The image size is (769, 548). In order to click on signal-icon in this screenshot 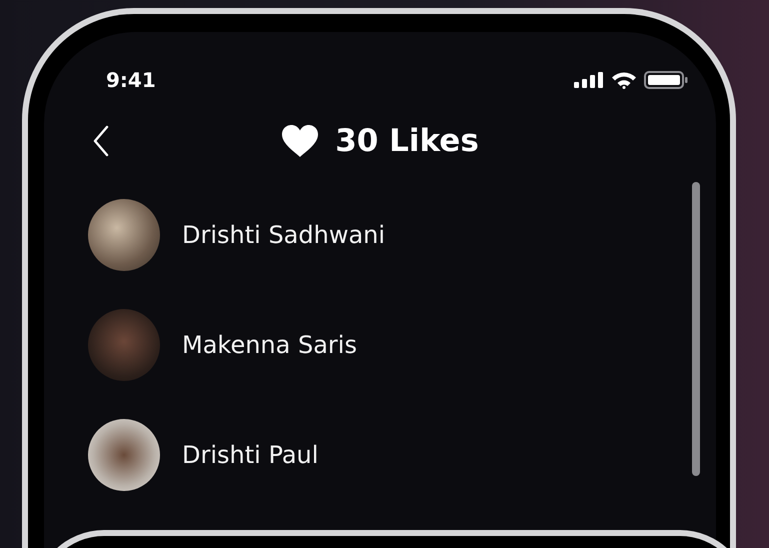, I will do `click(589, 80)`.